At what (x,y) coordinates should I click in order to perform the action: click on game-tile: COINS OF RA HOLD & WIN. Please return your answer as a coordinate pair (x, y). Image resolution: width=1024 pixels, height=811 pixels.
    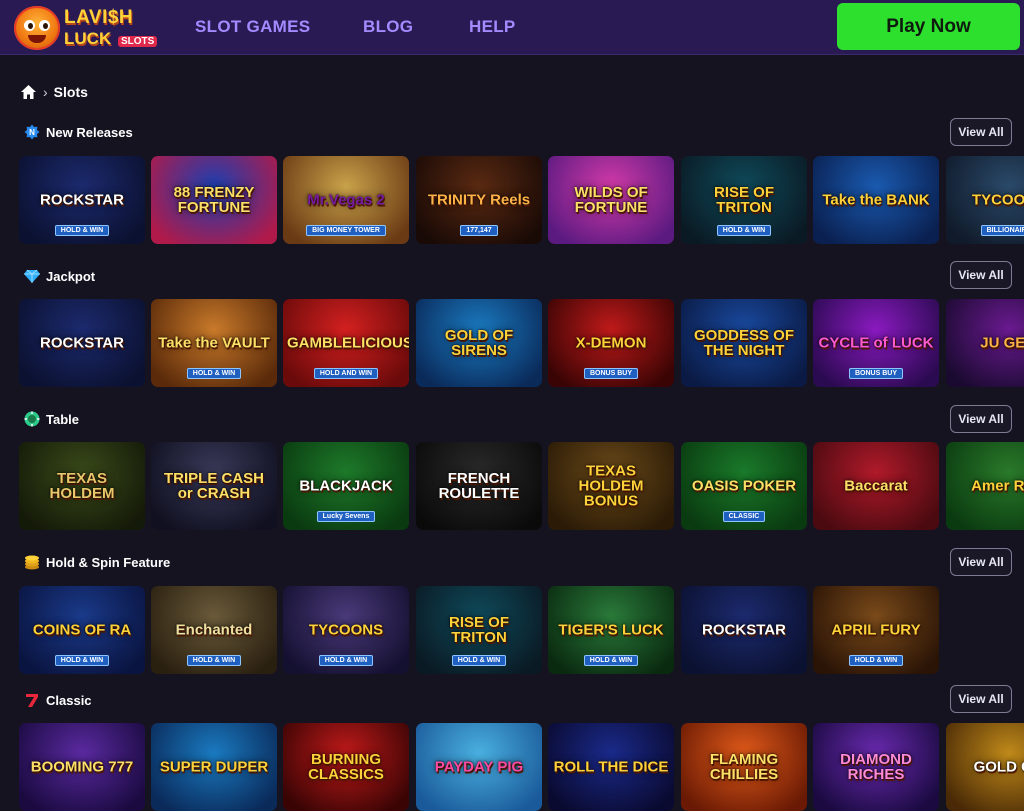
    Looking at the image, I should click on (82, 630).